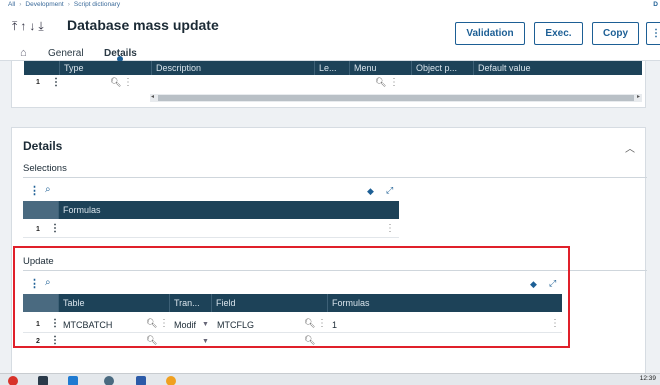 The height and width of the screenshot is (385, 660). I want to click on selections-expand-icon: ⤢, so click(389, 190).